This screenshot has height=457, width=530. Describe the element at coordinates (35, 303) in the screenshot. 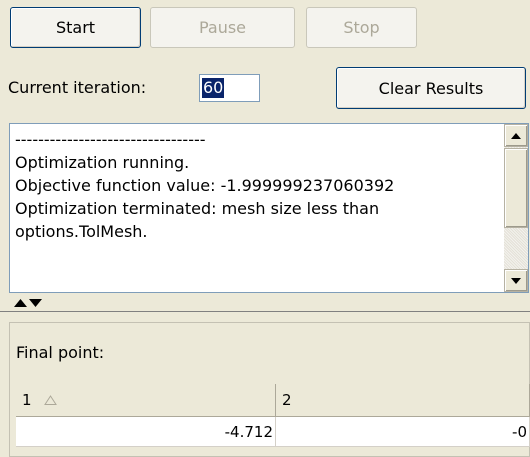

I see `arrow-down-icon` at that location.